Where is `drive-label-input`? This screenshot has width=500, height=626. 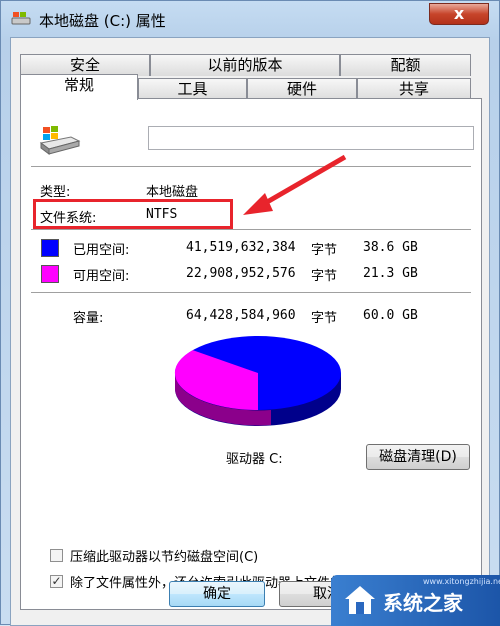 drive-label-input is located at coordinates (311, 138).